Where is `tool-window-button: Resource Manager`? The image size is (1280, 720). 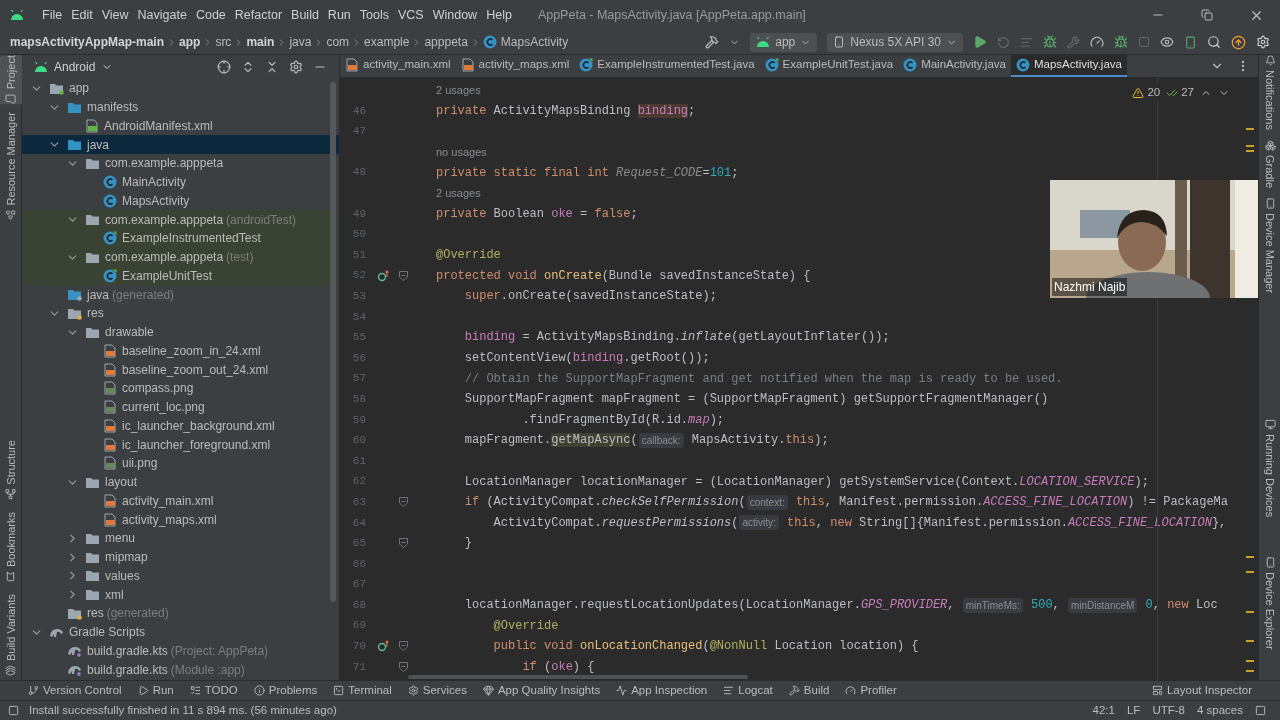 tool-window-button: Resource Manager is located at coordinates (11, 166).